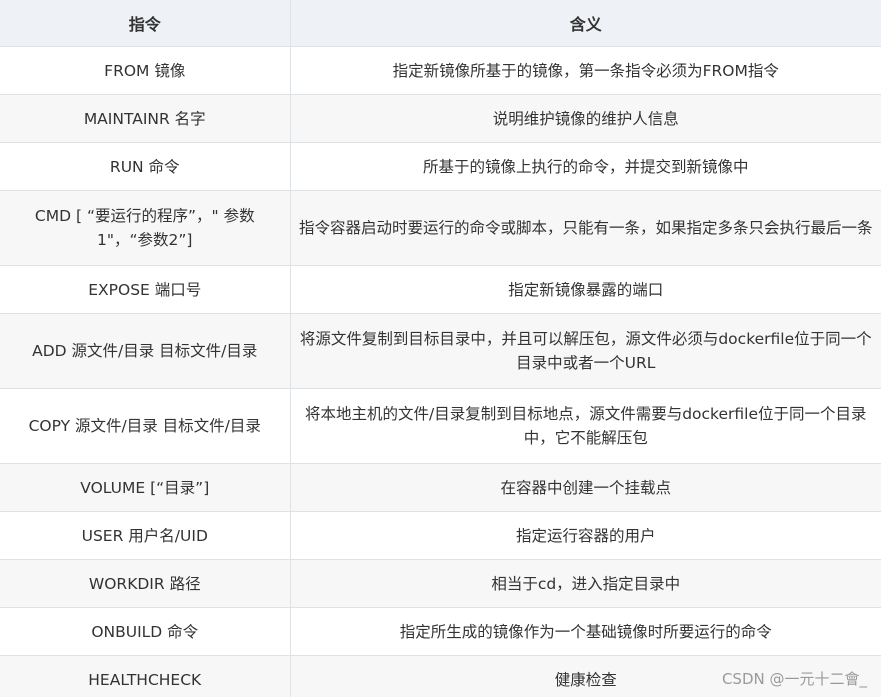 This screenshot has height=697, width=881. I want to click on meaning-cell: 指定新镜像所基于的镜像，第一条指令必须为FROM指令, so click(585, 70).